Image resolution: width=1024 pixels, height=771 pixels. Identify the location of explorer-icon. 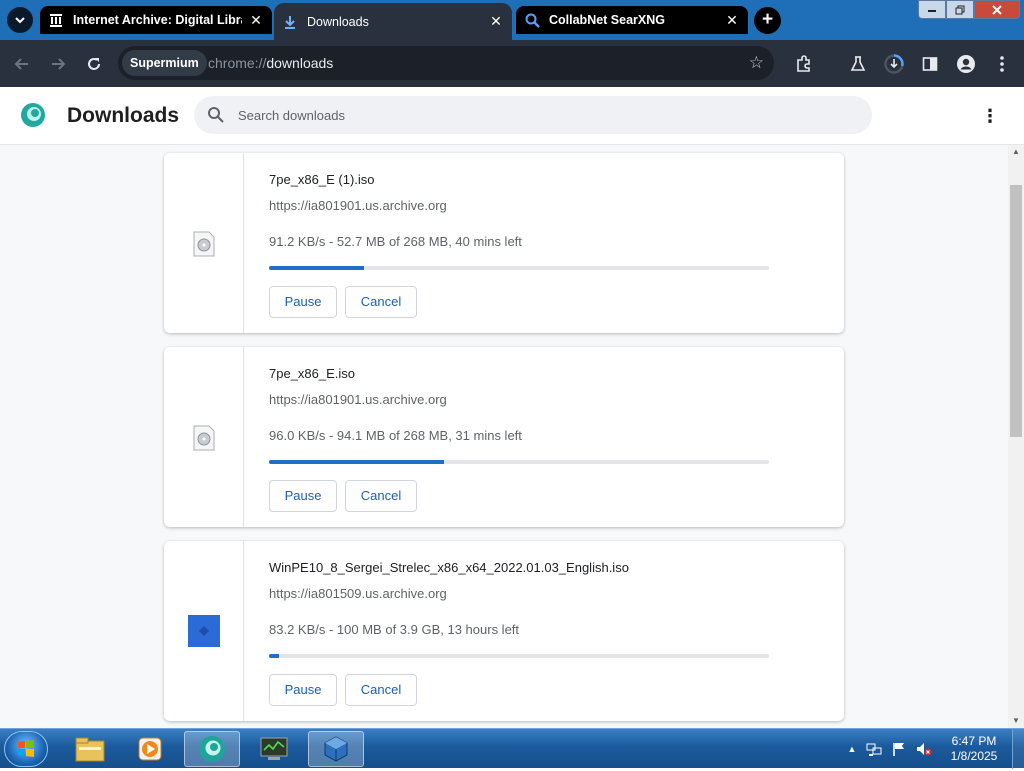
(90, 749).